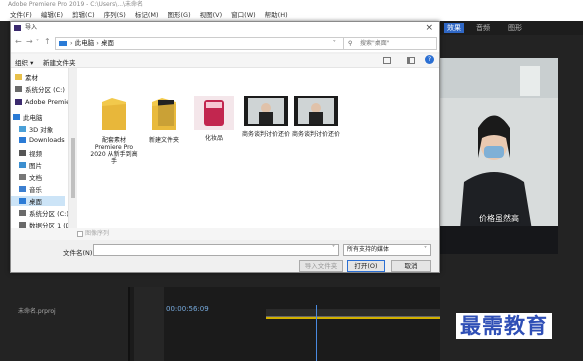 The height and width of the screenshot is (361, 583). I want to click on search-placeholder: 搜索"桌面", so click(375, 43).